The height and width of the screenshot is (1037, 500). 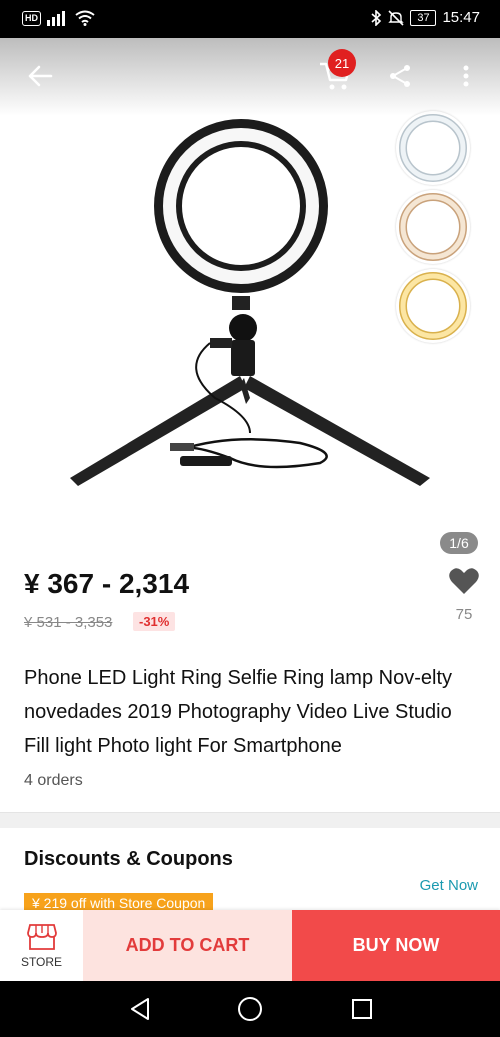 I want to click on triangle-back-icon, so click(x=140, y=1009).